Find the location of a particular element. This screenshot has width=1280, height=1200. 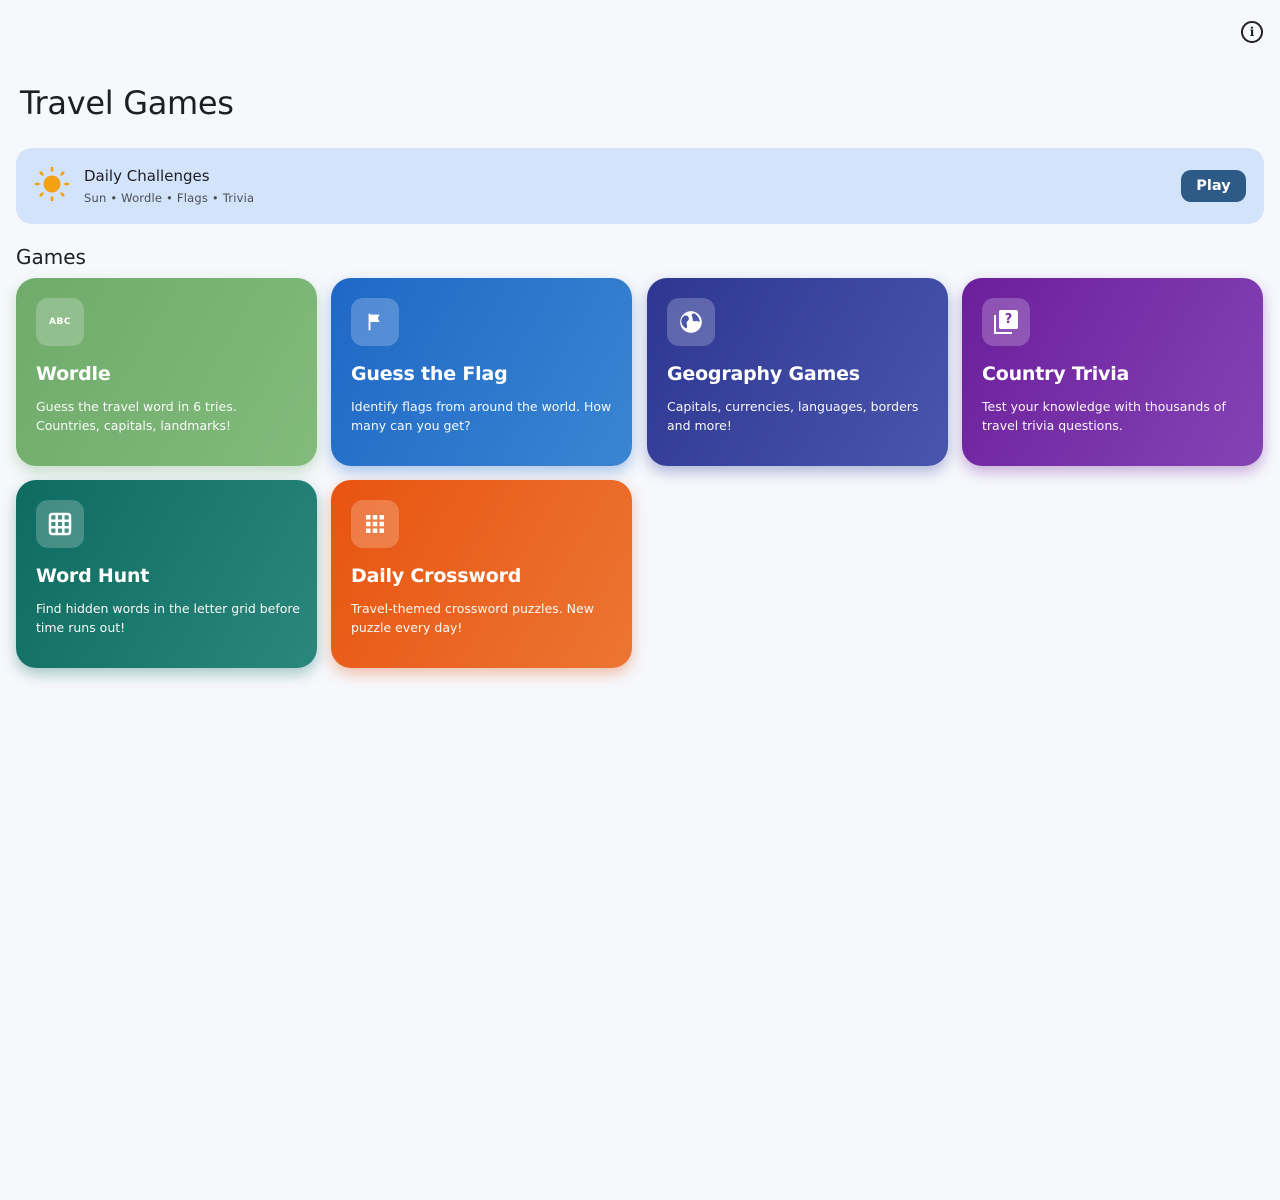

game-card-title: Guess the Flag is located at coordinates (429, 374).